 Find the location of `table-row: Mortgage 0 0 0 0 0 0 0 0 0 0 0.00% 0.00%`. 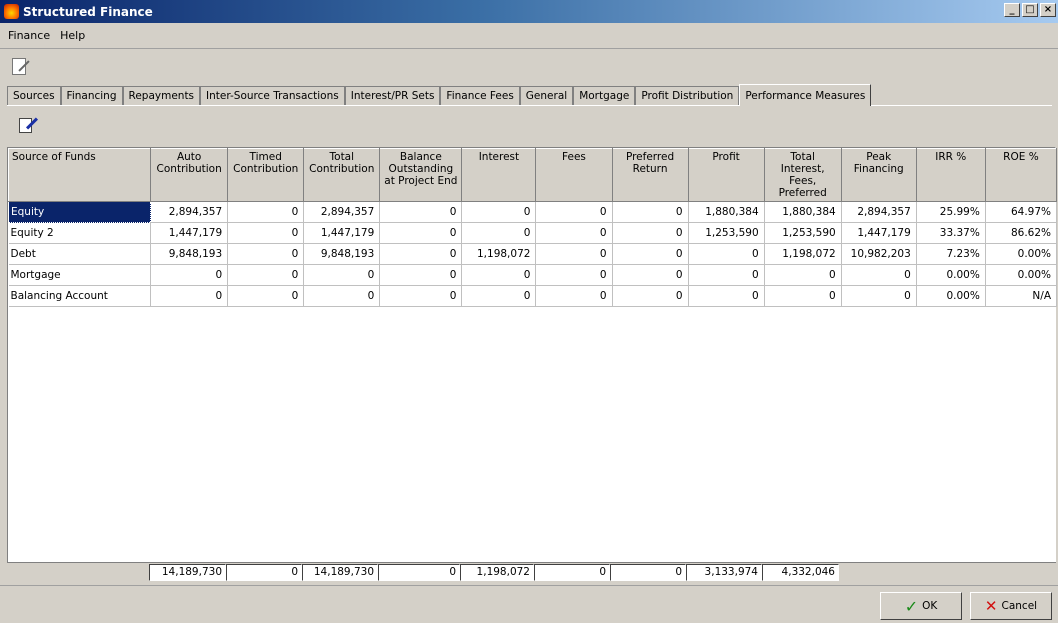

table-row: Mortgage 0 0 0 0 0 0 0 0 0 0 0.00% 0.00% is located at coordinates (533, 275).